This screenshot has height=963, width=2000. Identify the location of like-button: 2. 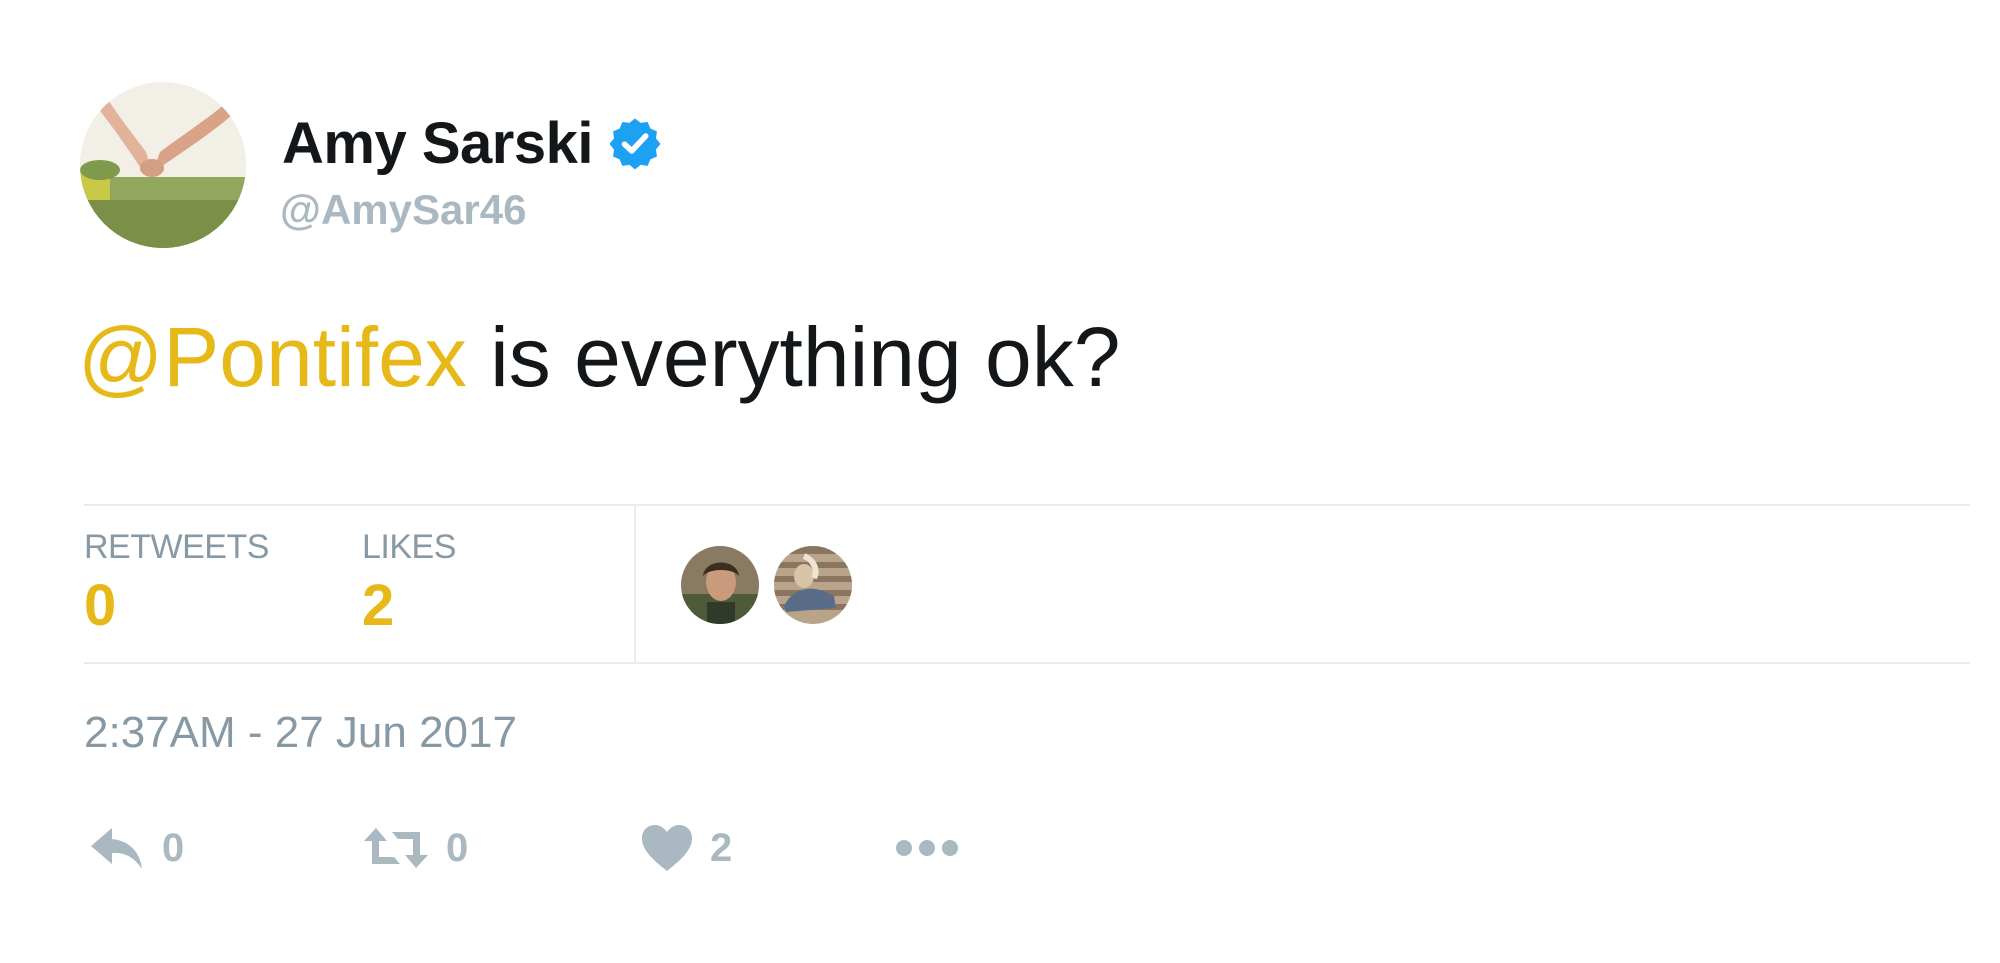
(686, 848).